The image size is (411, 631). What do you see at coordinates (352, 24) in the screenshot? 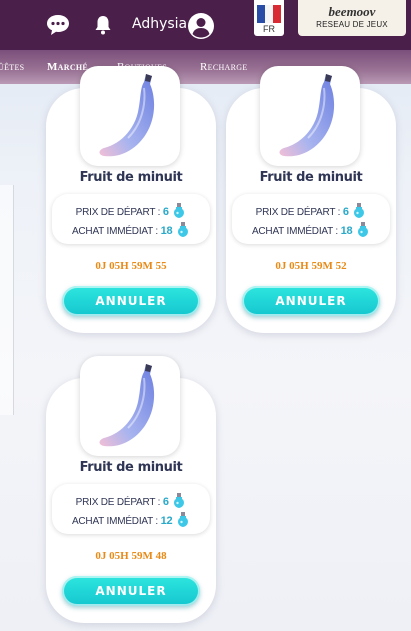
I see `partner-subtitle: RESEAU DE JEUX` at bounding box center [352, 24].